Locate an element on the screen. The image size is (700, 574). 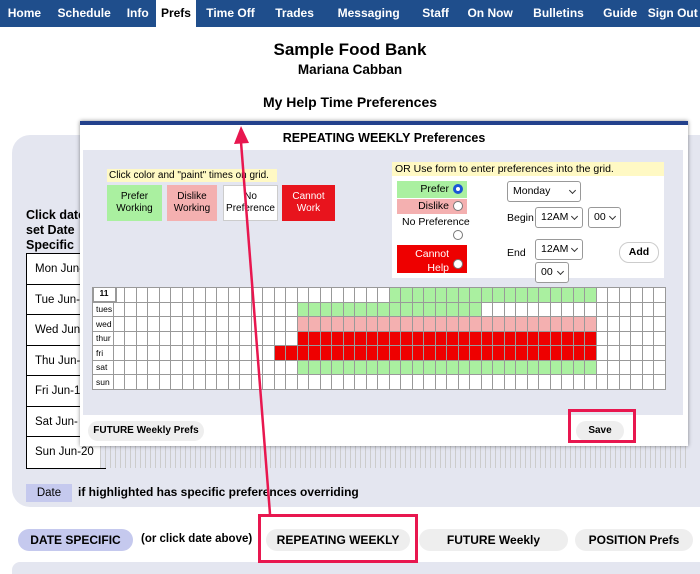
nav-home: Home is located at coordinates (24, 13).